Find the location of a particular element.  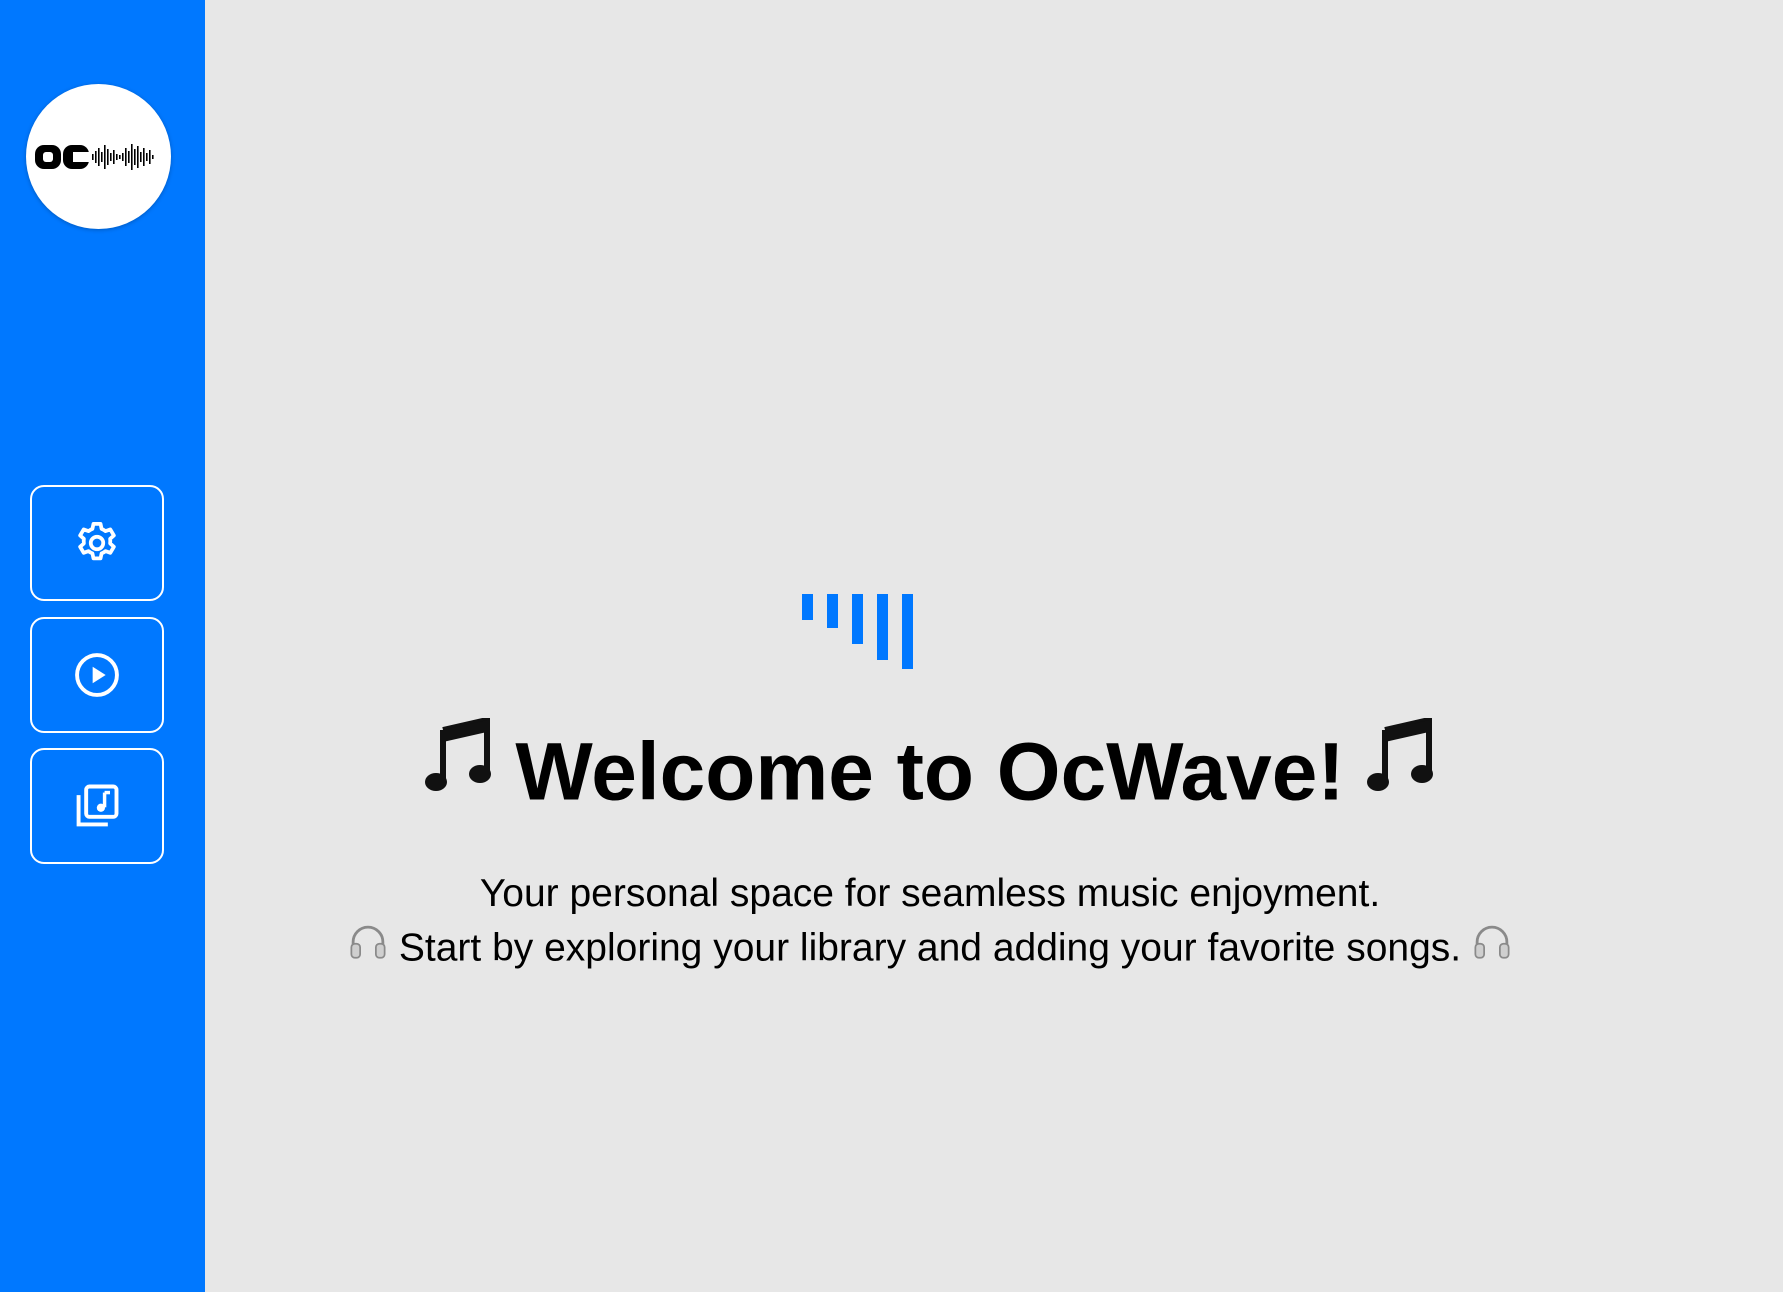

soundwave-logo-icon is located at coordinates (94, 156).